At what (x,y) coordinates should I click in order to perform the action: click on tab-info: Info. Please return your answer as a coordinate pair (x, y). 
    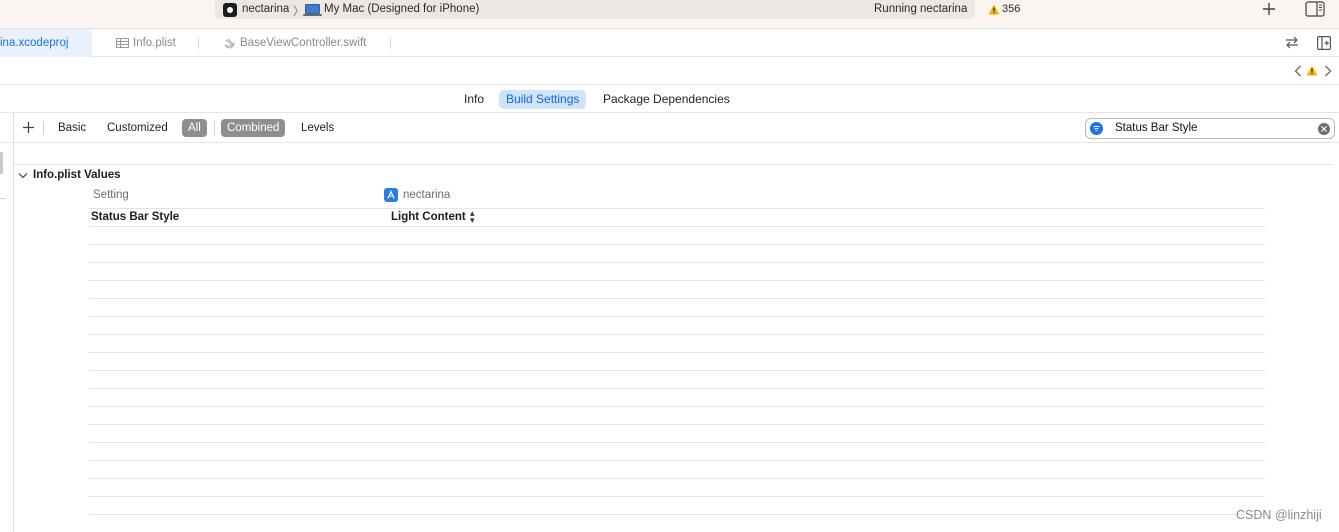
    Looking at the image, I should click on (474, 99).